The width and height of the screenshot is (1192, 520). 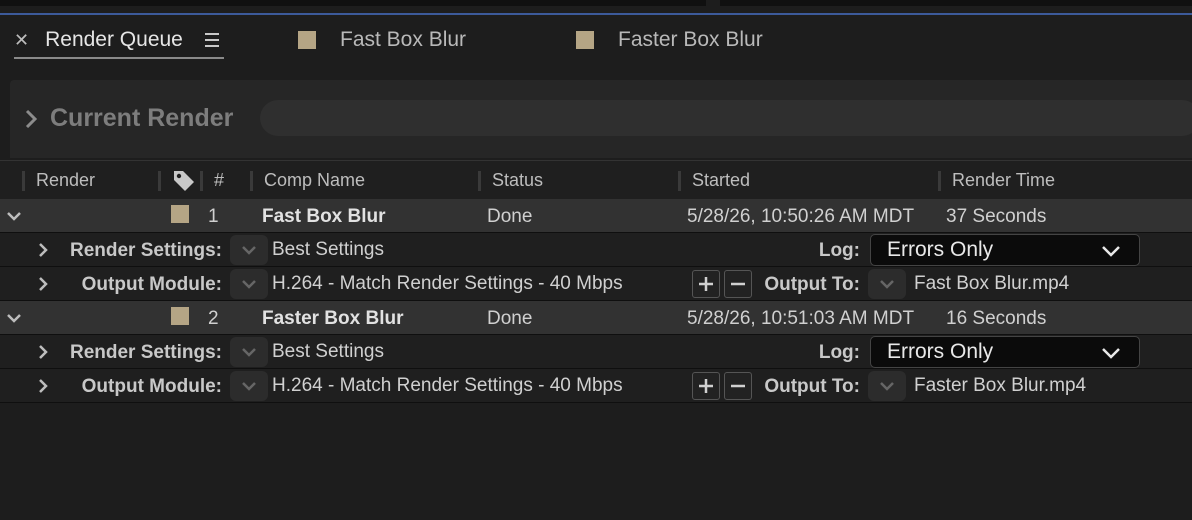 What do you see at coordinates (65, 180) in the screenshot?
I see `header-render: Render` at bounding box center [65, 180].